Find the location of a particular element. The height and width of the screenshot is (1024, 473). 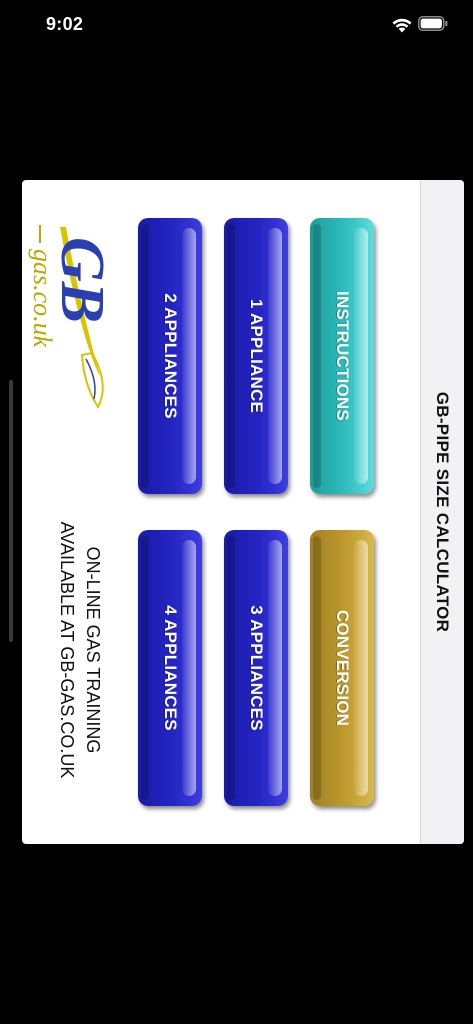

four-appliances-button-label: 4 APPLIANCES is located at coordinates (170, 668).